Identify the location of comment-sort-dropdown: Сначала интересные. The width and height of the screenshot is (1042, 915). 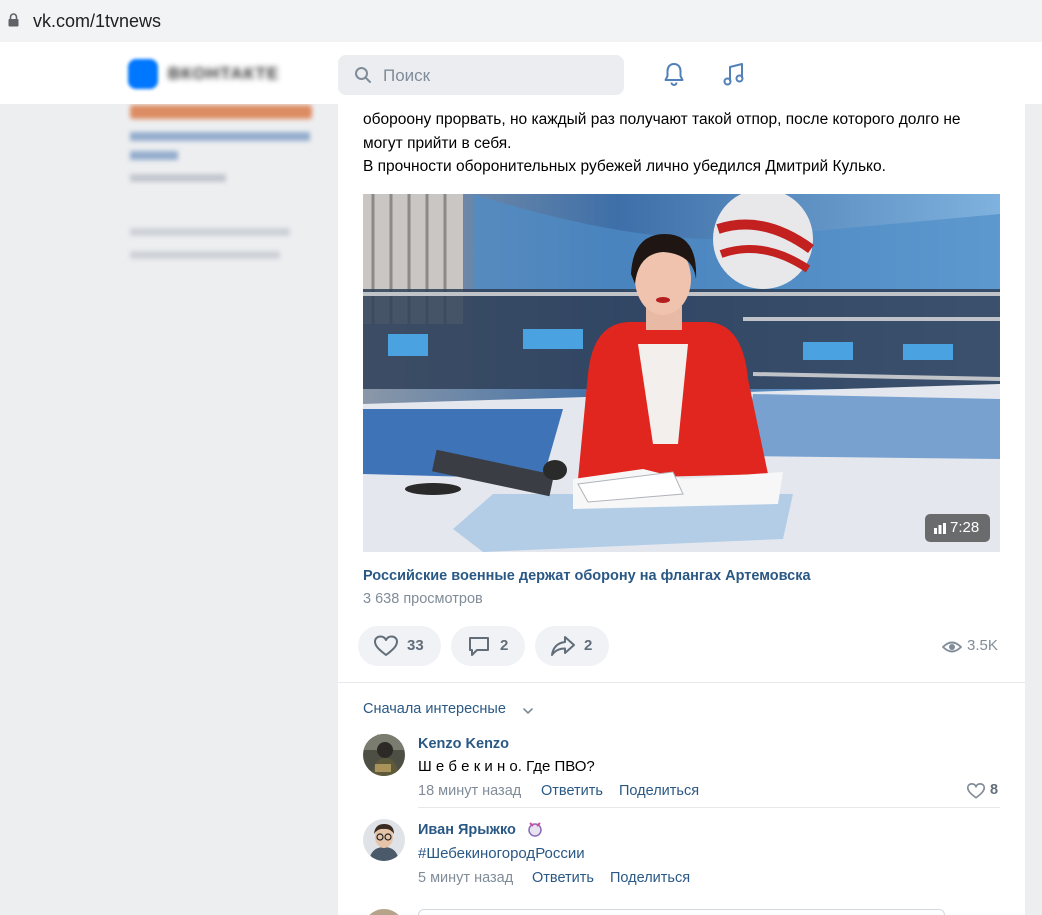
(434, 709).